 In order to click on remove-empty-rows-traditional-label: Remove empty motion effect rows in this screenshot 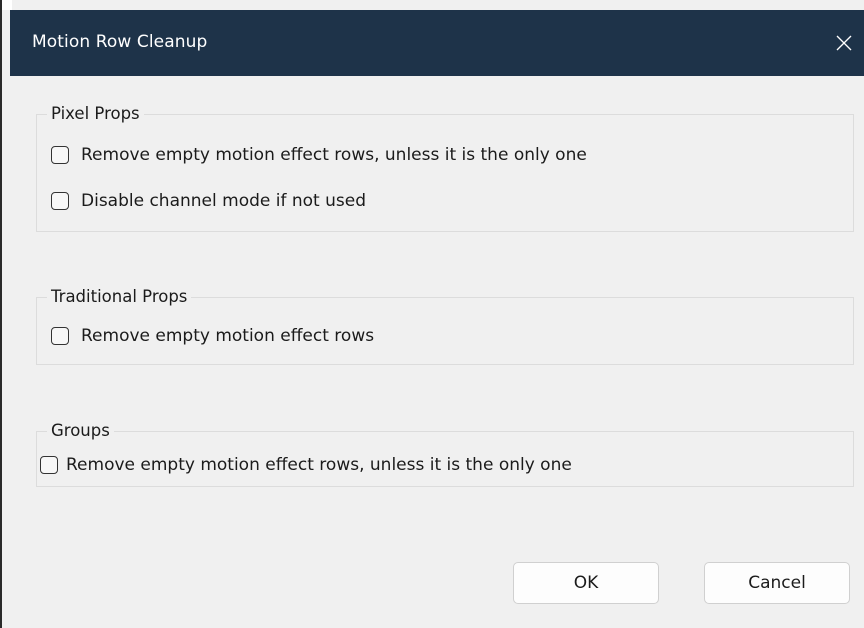, I will do `click(228, 336)`.